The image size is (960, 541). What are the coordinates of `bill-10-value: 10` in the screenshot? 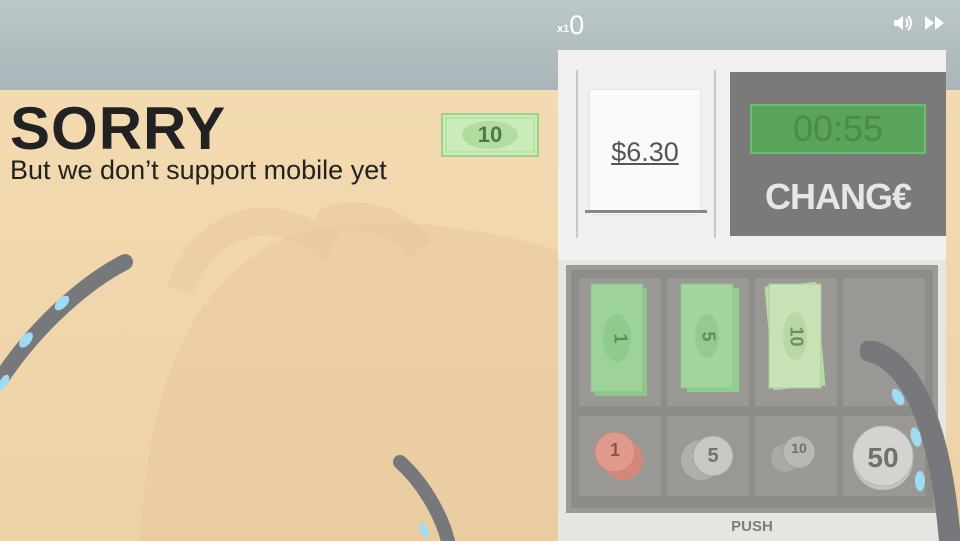 It's located at (796, 336).